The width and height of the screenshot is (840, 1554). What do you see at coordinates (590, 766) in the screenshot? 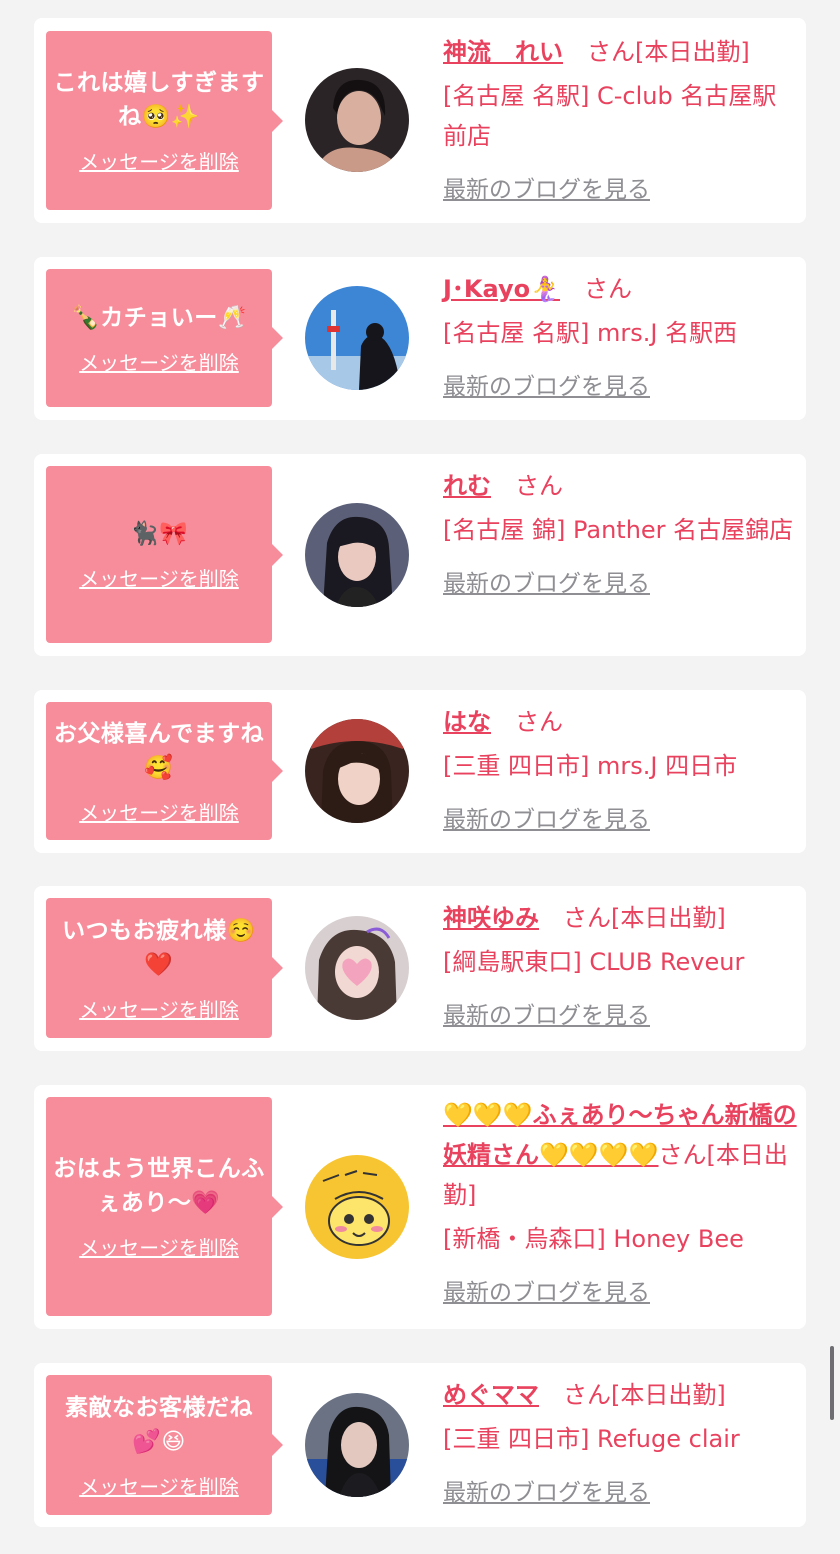
I see `shop-name: [三重 四日市] mrs.J 四日市` at bounding box center [590, 766].